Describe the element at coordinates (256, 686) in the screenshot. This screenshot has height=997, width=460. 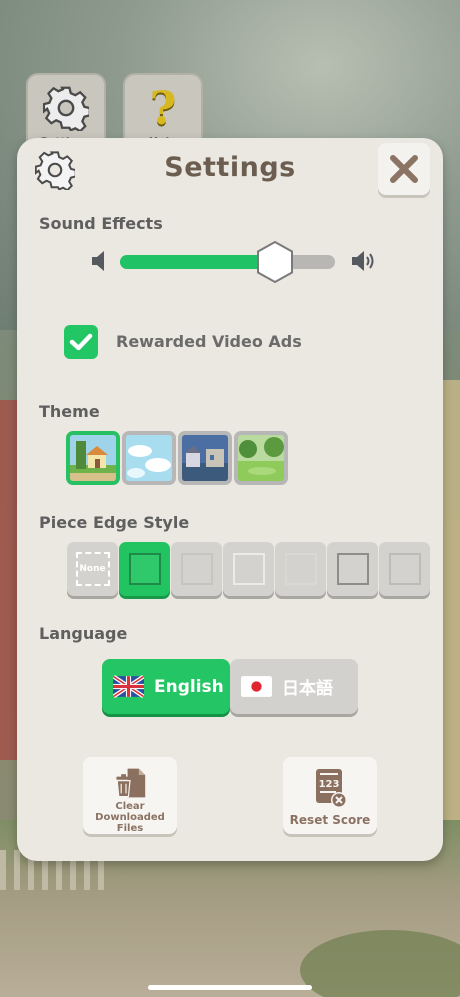
I see `japan-flag-icon` at that location.